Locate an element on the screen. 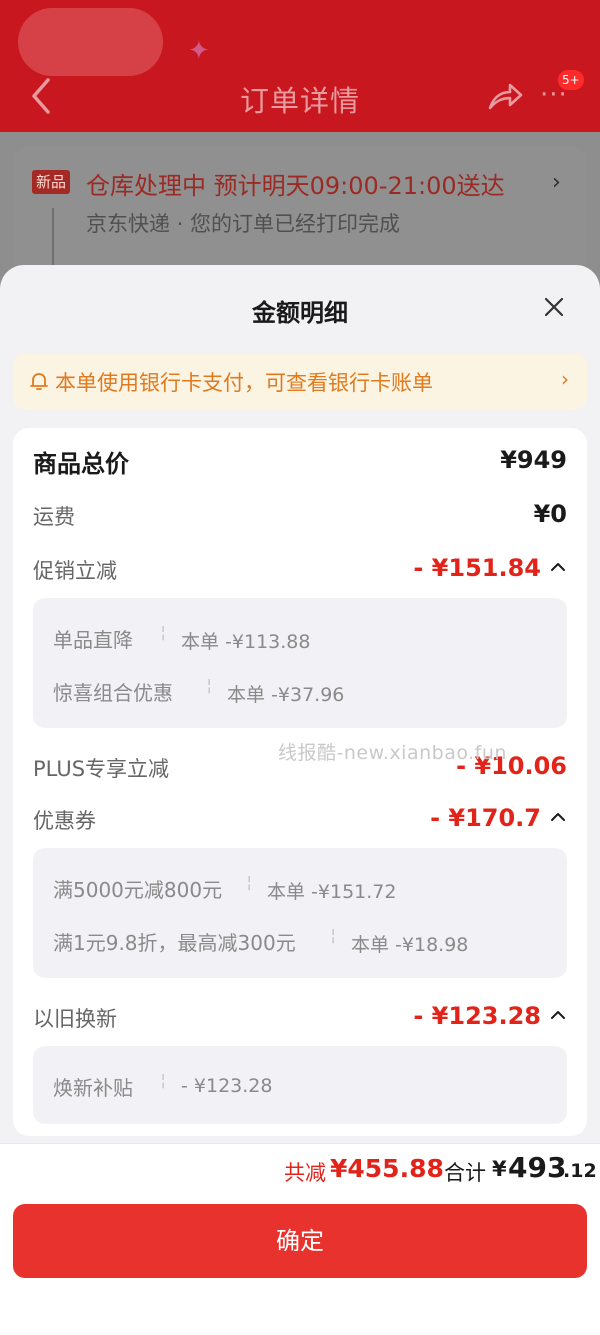  promo-value: - ¥151.84 is located at coordinates (477, 568).